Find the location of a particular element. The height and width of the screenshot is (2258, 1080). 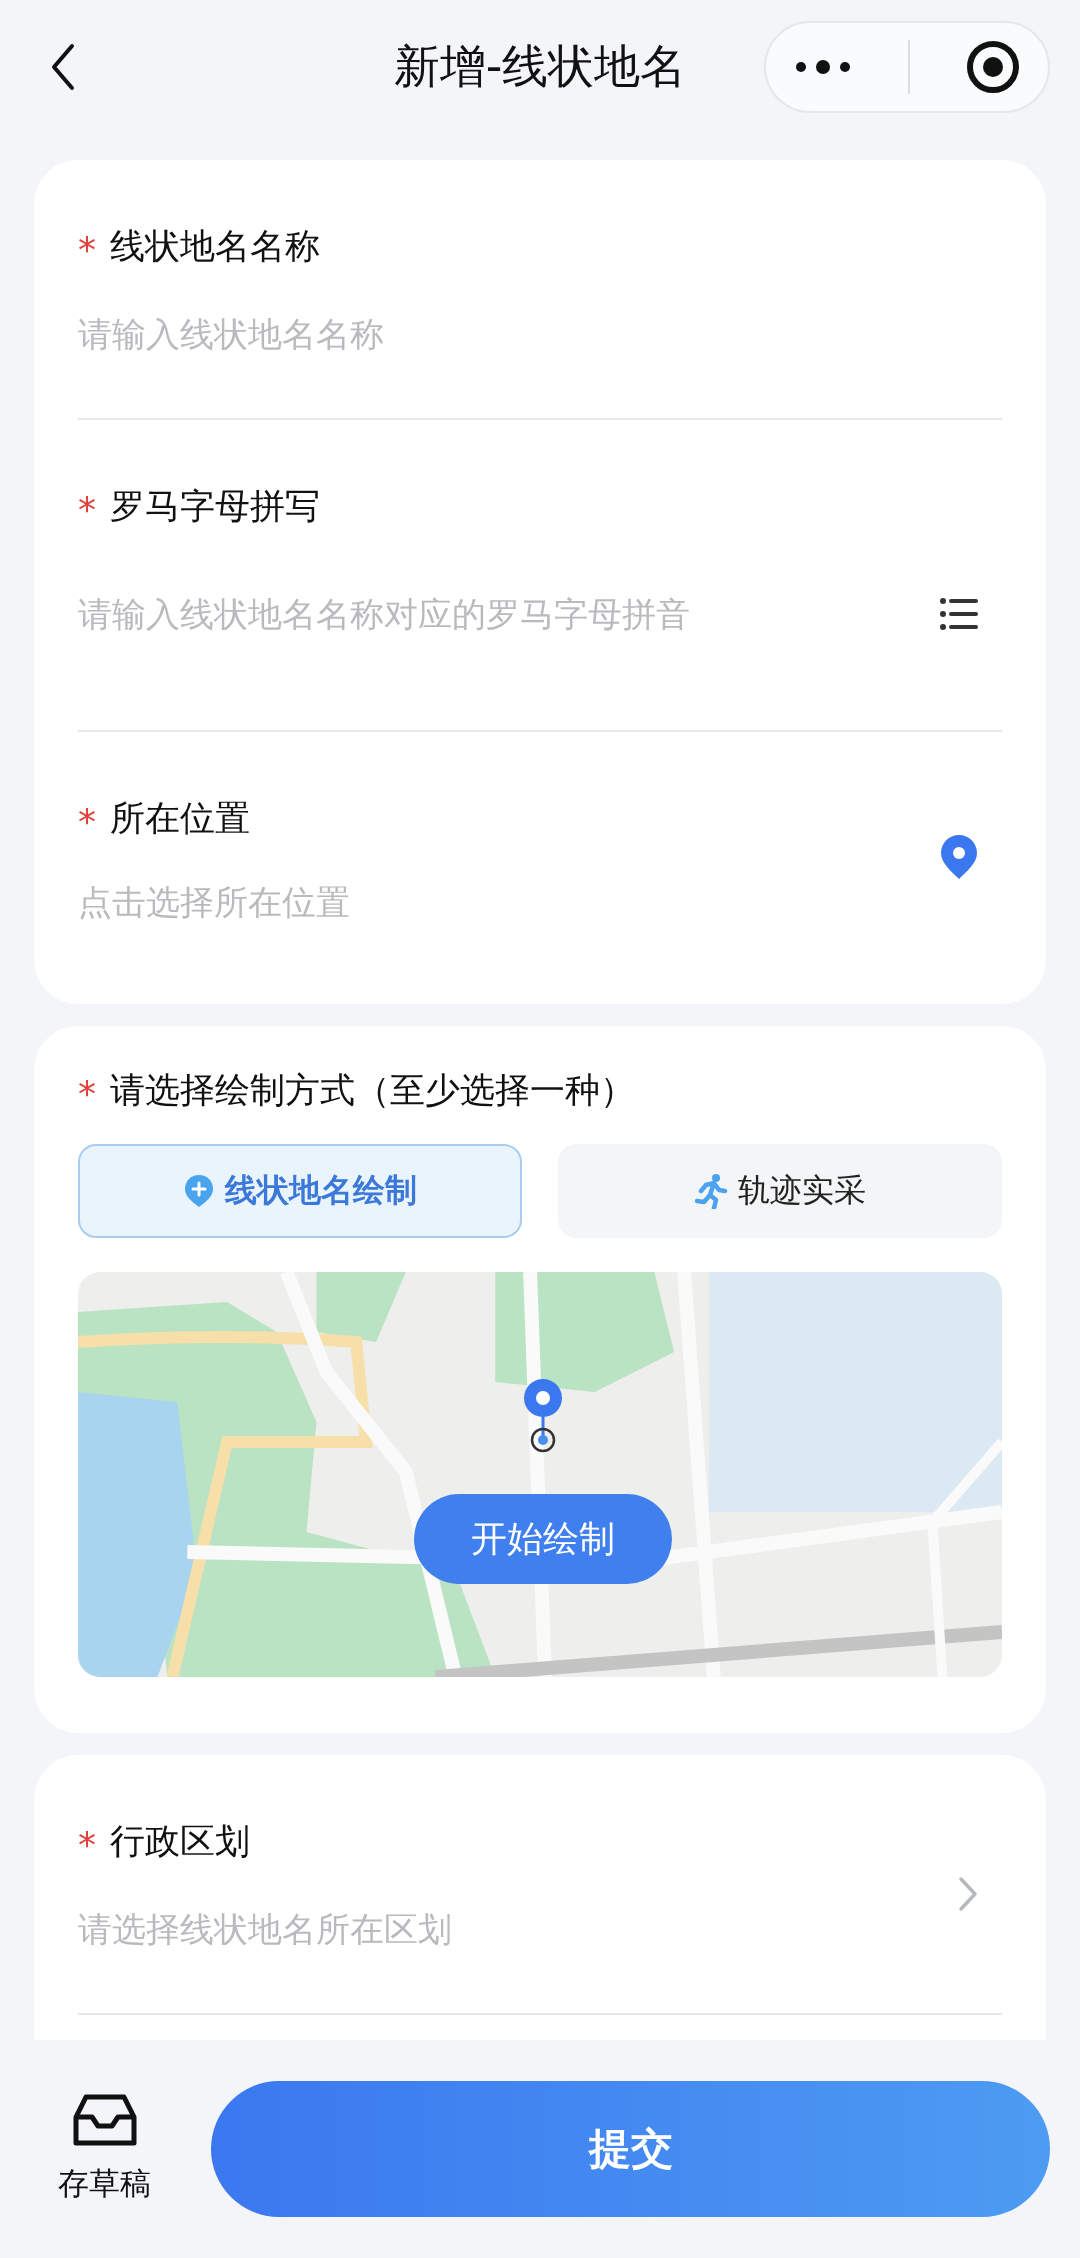

input-field: 请输入线状地名名称对应的罗马字母拼音 is located at coordinates (509, 614).